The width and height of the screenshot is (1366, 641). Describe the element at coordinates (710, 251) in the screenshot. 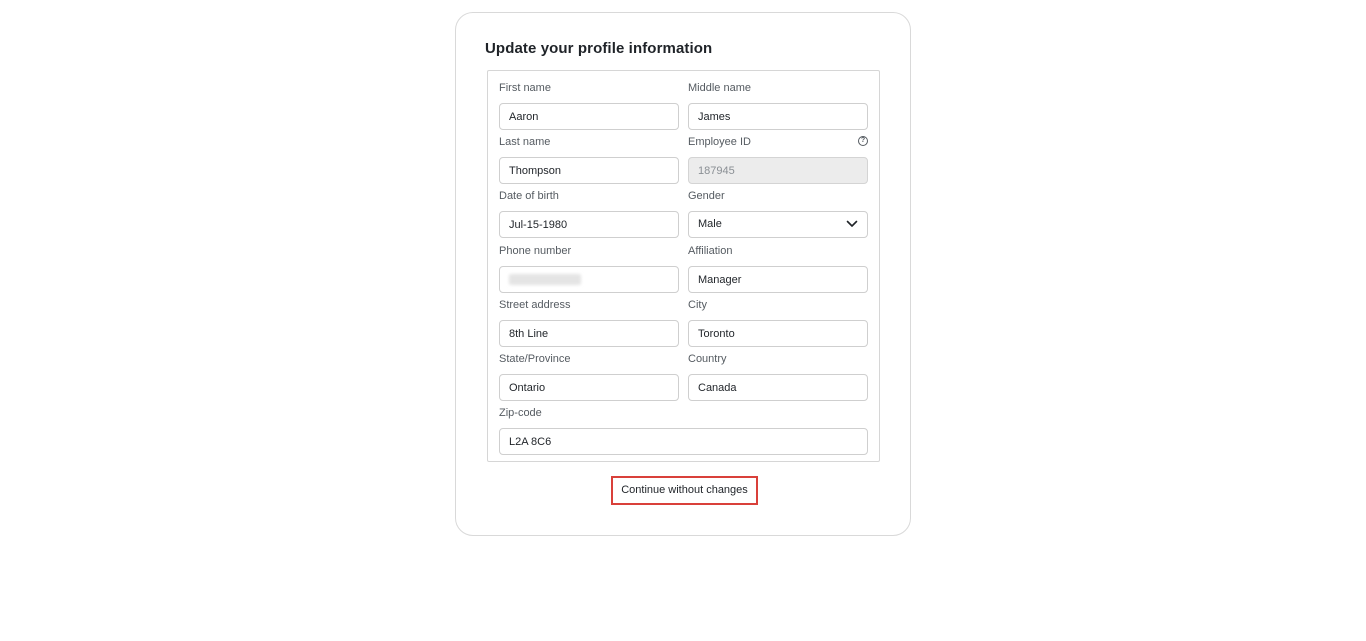

I see `affiliation-label: Affiliation` at that location.